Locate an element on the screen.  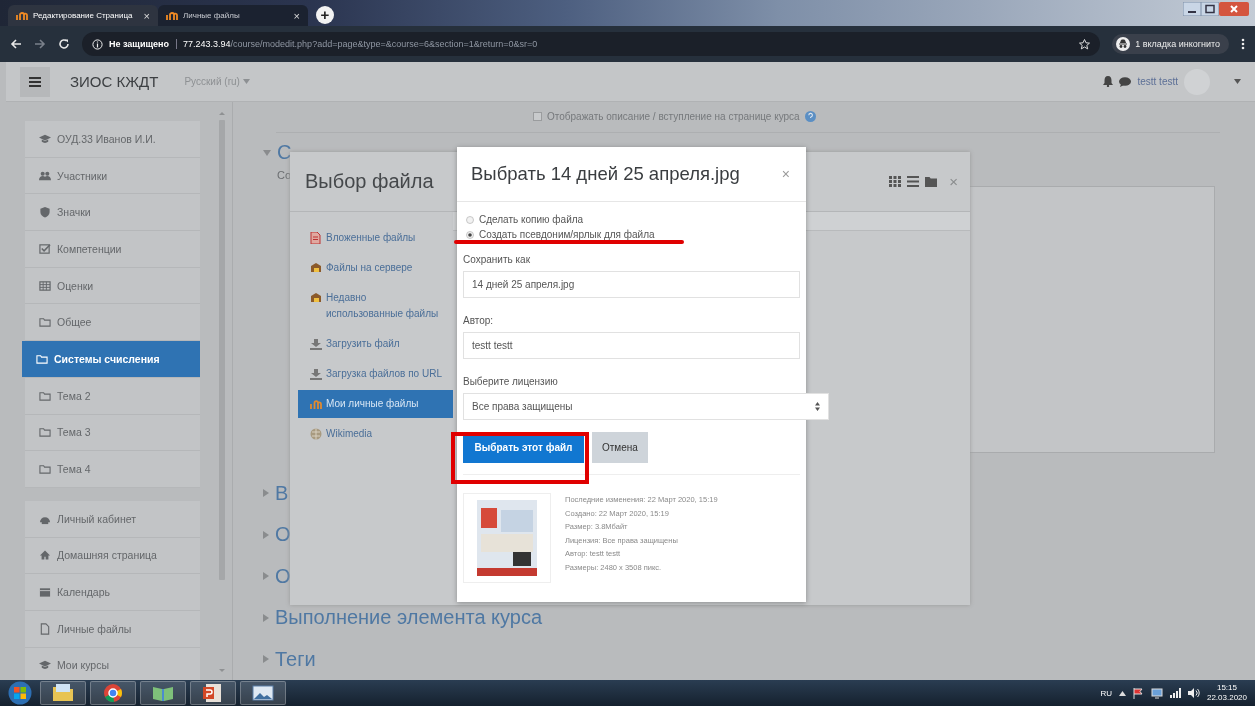
sidebar-item: Мои курсы is located at coordinates (112, 663).